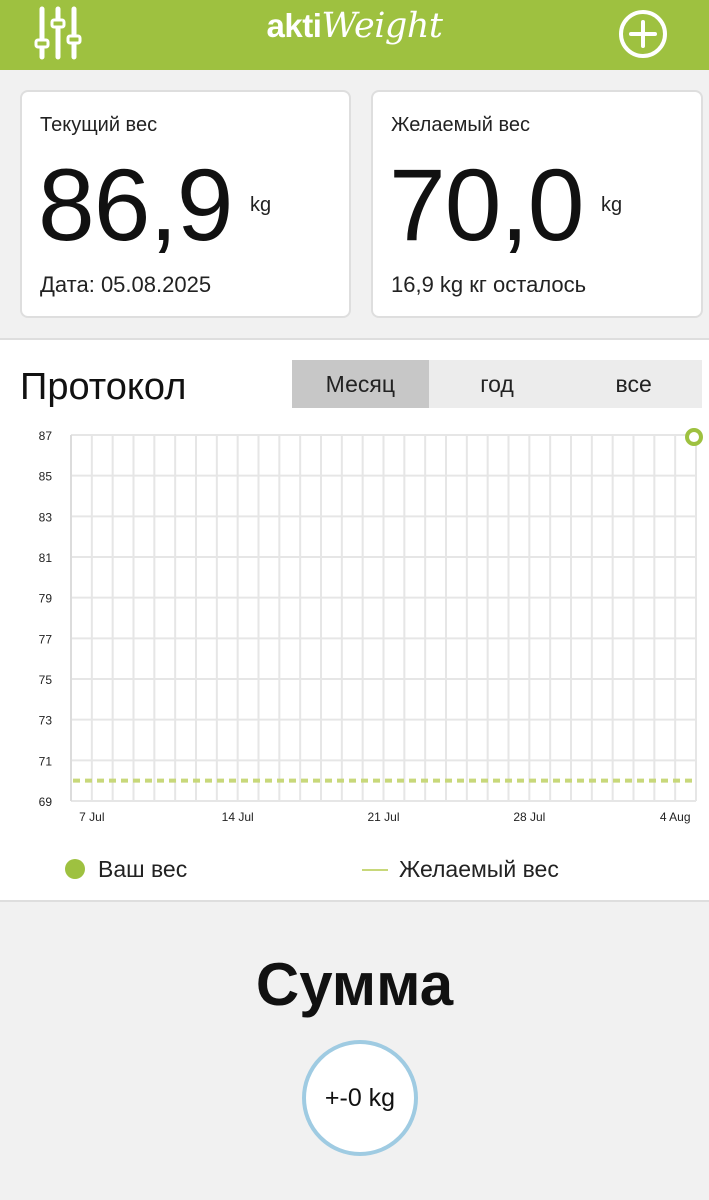 This screenshot has height=1200, width=709. What do you see at coordinates (354, 984) in the screenshot?
I see `summary-title: Сумма` at bounding box center [354, 984].